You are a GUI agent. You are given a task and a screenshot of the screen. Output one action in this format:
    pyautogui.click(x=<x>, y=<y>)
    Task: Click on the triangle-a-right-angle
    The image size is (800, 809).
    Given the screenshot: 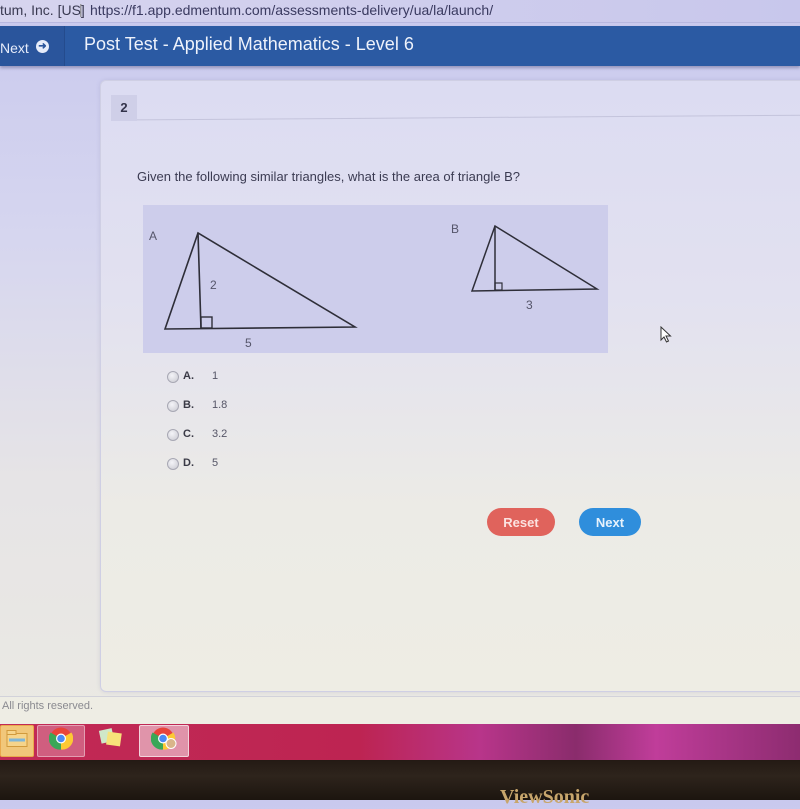 What is the action you would take?
    pyautogui.click(x=206, y=322)
    